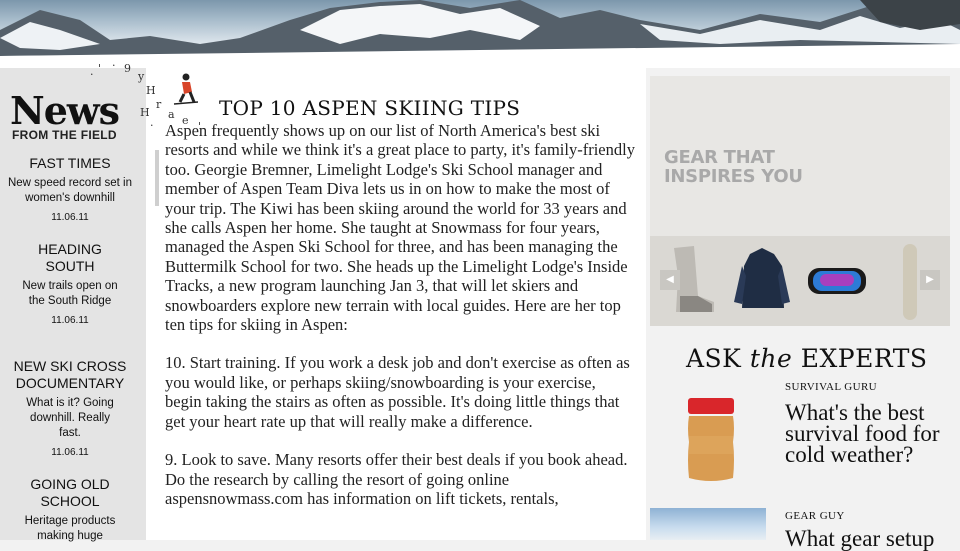  I want to click on svg-text: 9, so click(127, 68).